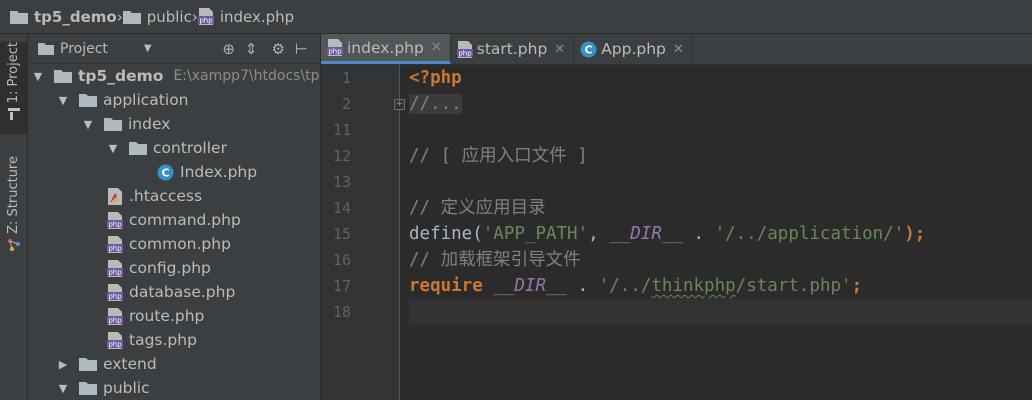 Image resolution: width=1032 pixels, height=400 pixels. What do you see at coordinates (346, 104) in the screenshot?
I see `line-number: 2` at bounding box center [346, 104].